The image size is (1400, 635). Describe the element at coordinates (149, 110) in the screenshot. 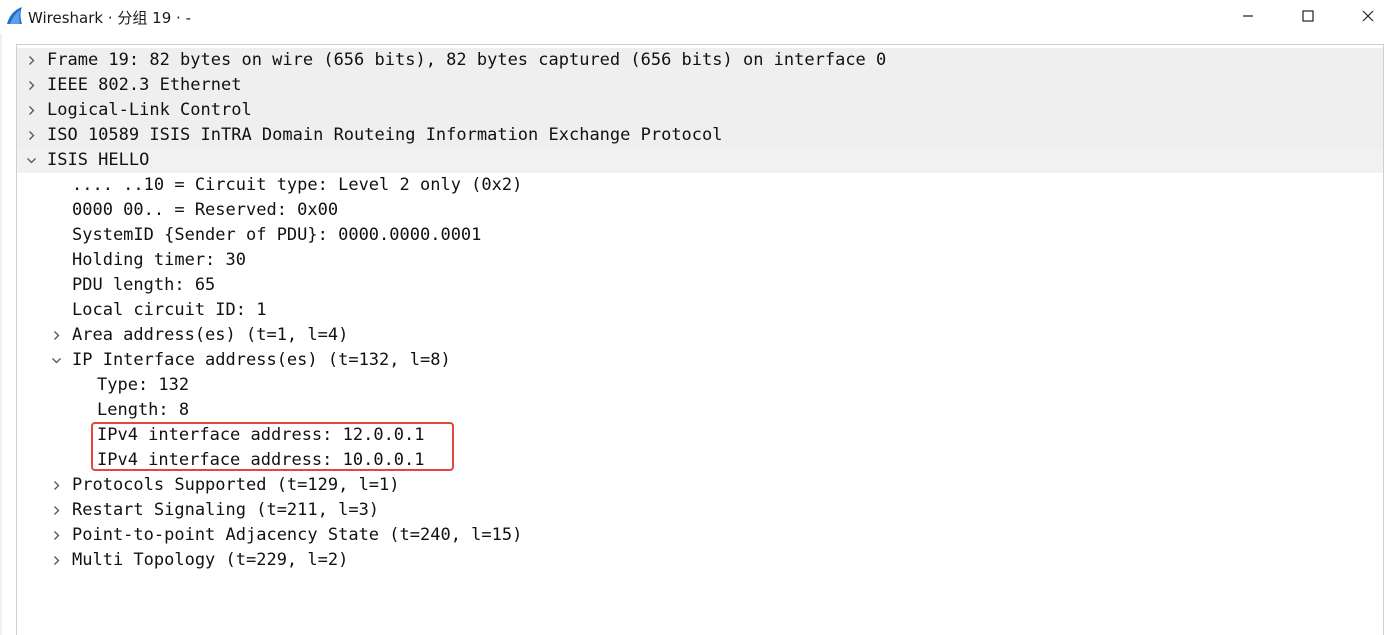

I see `tree-node-label: Logical-Link Control` at that location.